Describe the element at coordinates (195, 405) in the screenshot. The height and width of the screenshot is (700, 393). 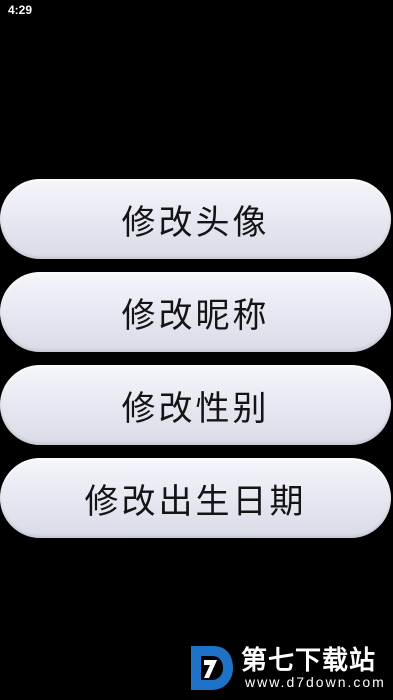
I see `change-gender-button: 修改性别` at that location.